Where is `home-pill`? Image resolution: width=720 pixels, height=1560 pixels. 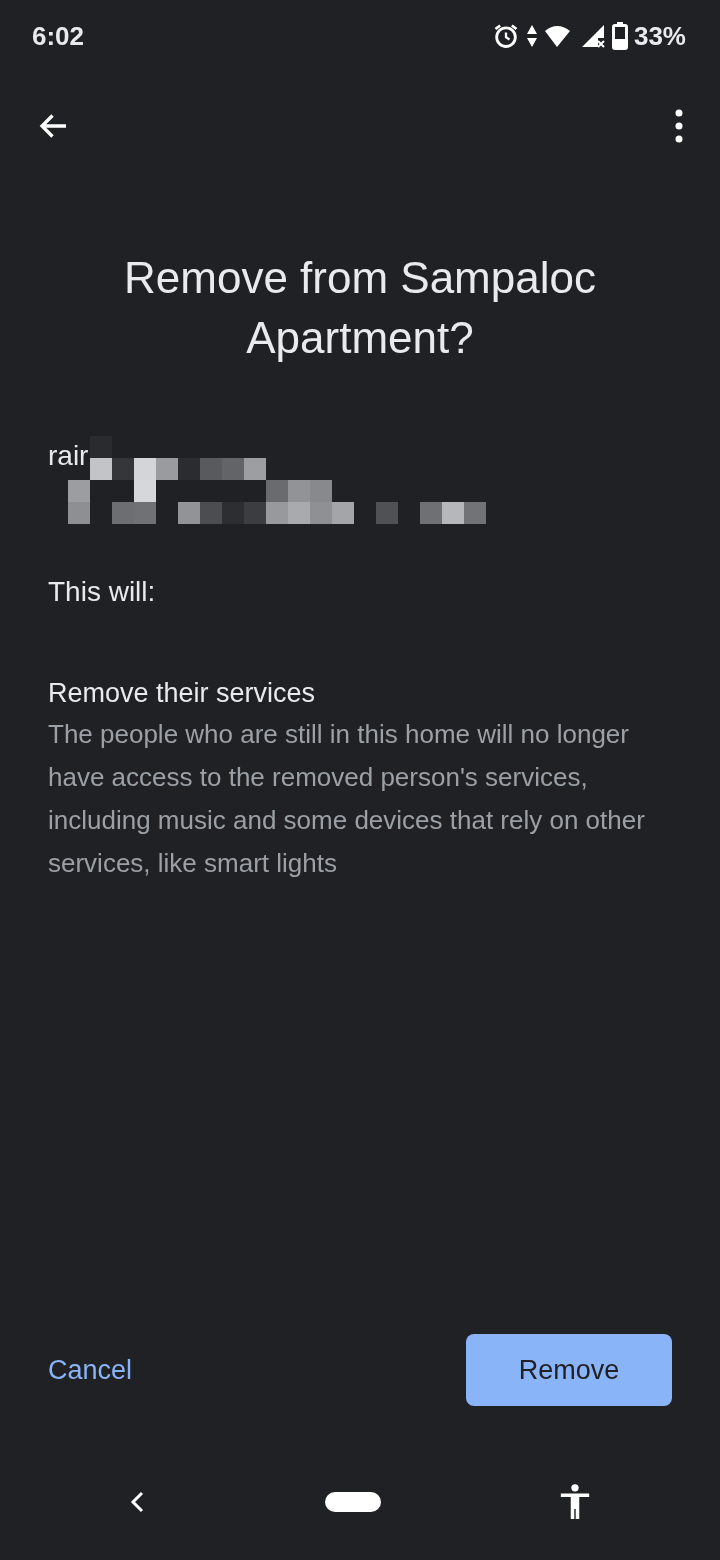 home-pill is located at coordinates (353, 1502).